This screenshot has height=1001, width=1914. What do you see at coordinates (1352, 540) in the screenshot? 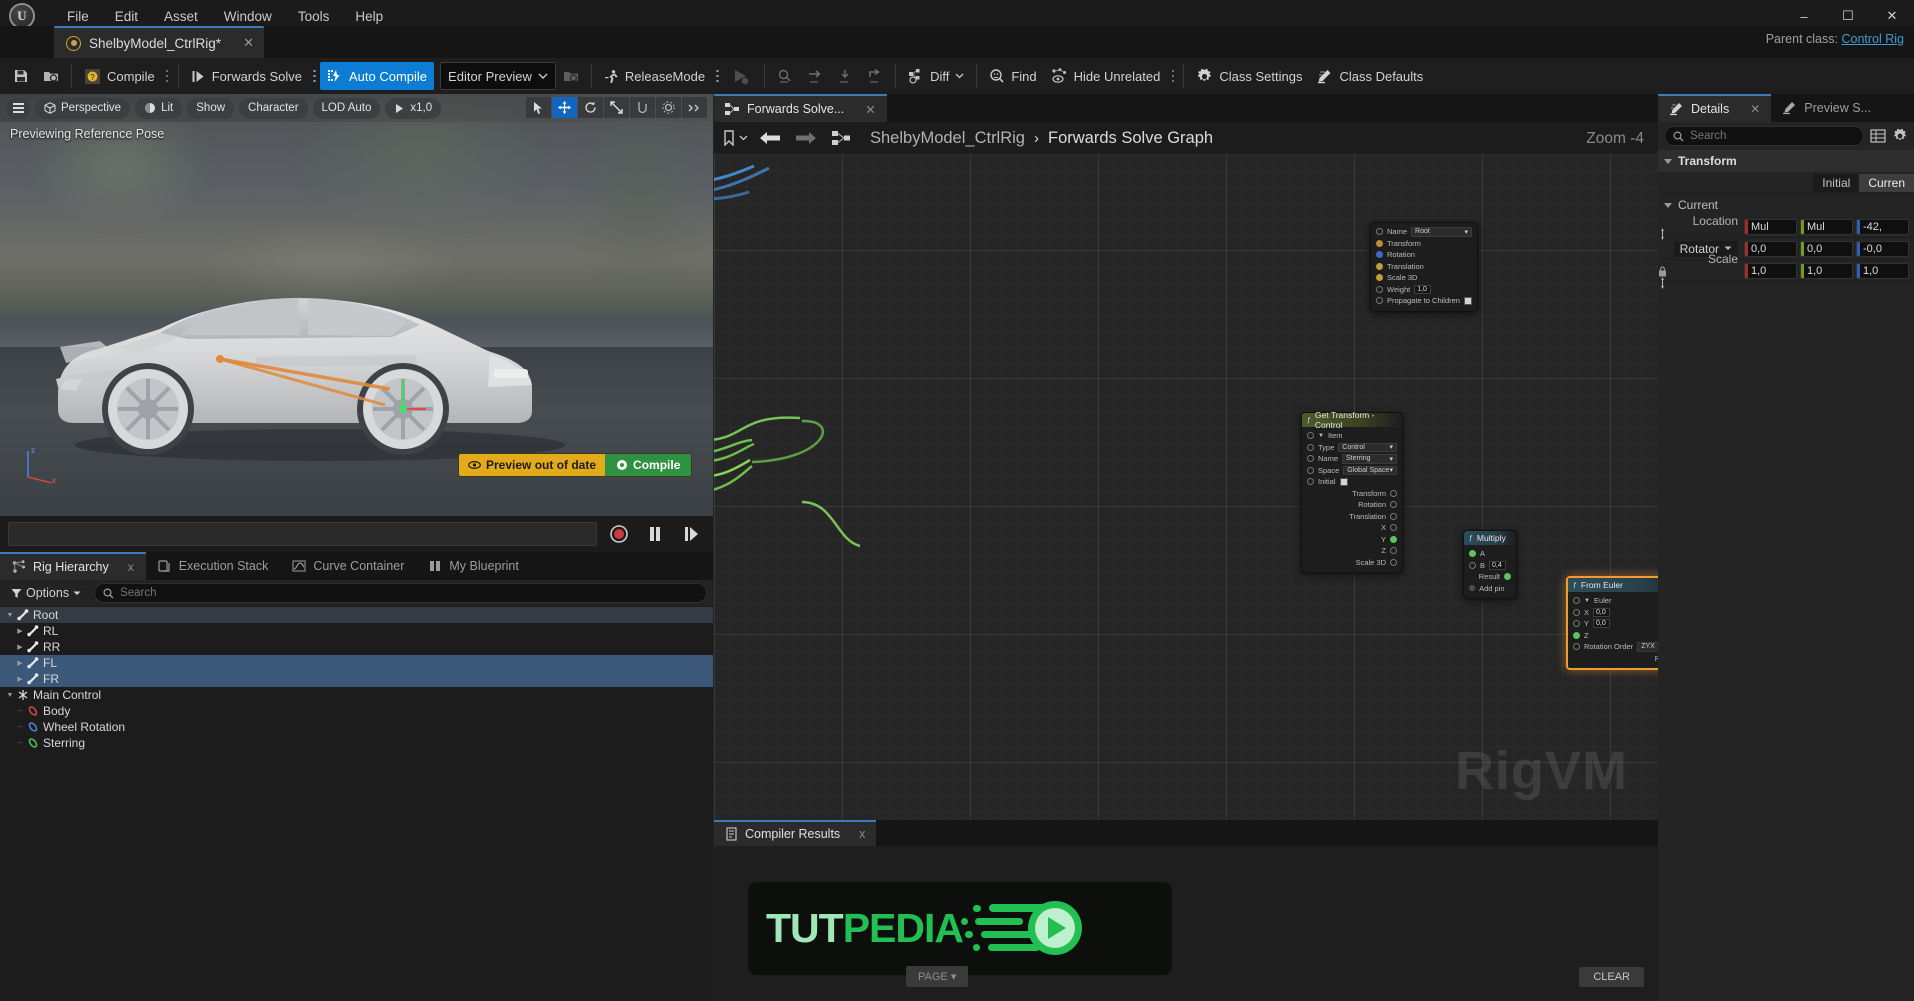
I see `node-output-row: Y` at bounding box center [1352, 540].